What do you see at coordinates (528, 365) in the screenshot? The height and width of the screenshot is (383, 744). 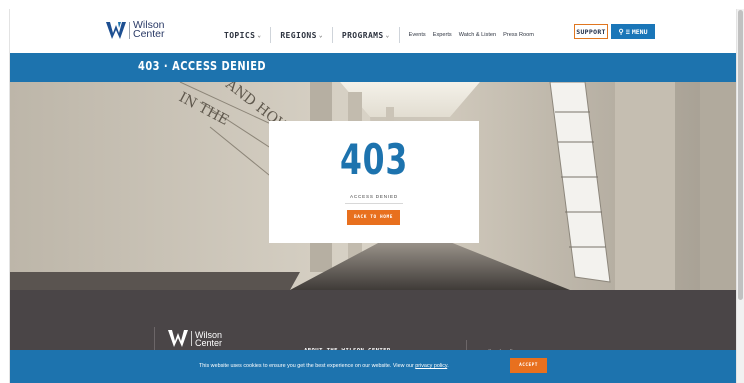 I see `accept-cookies-button: ACCEPT` at bounding box center [528, 365].